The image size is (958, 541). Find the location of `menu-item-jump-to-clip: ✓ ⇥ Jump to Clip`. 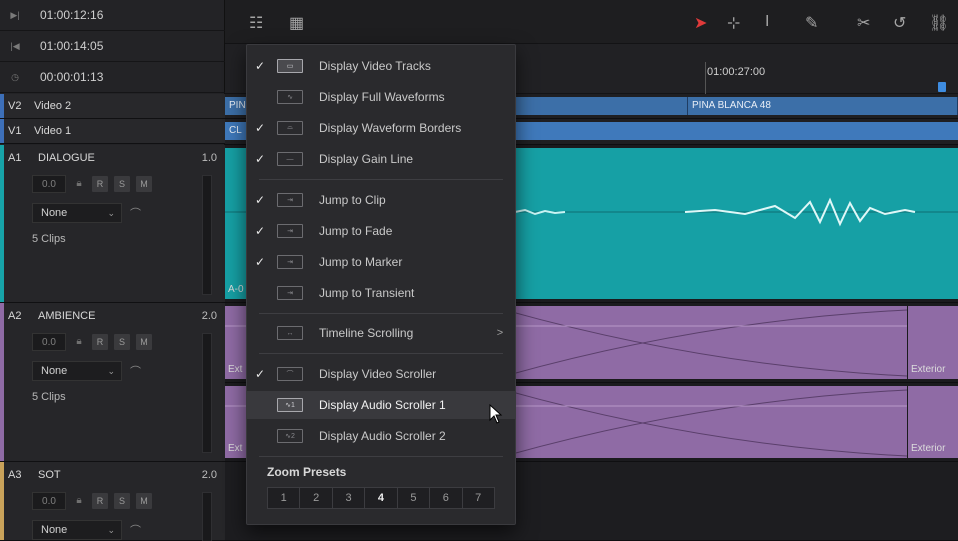

menu-item-jump-to-clip: ✓ ⇥ Jump to Clip is located at coordinates (381, 200).